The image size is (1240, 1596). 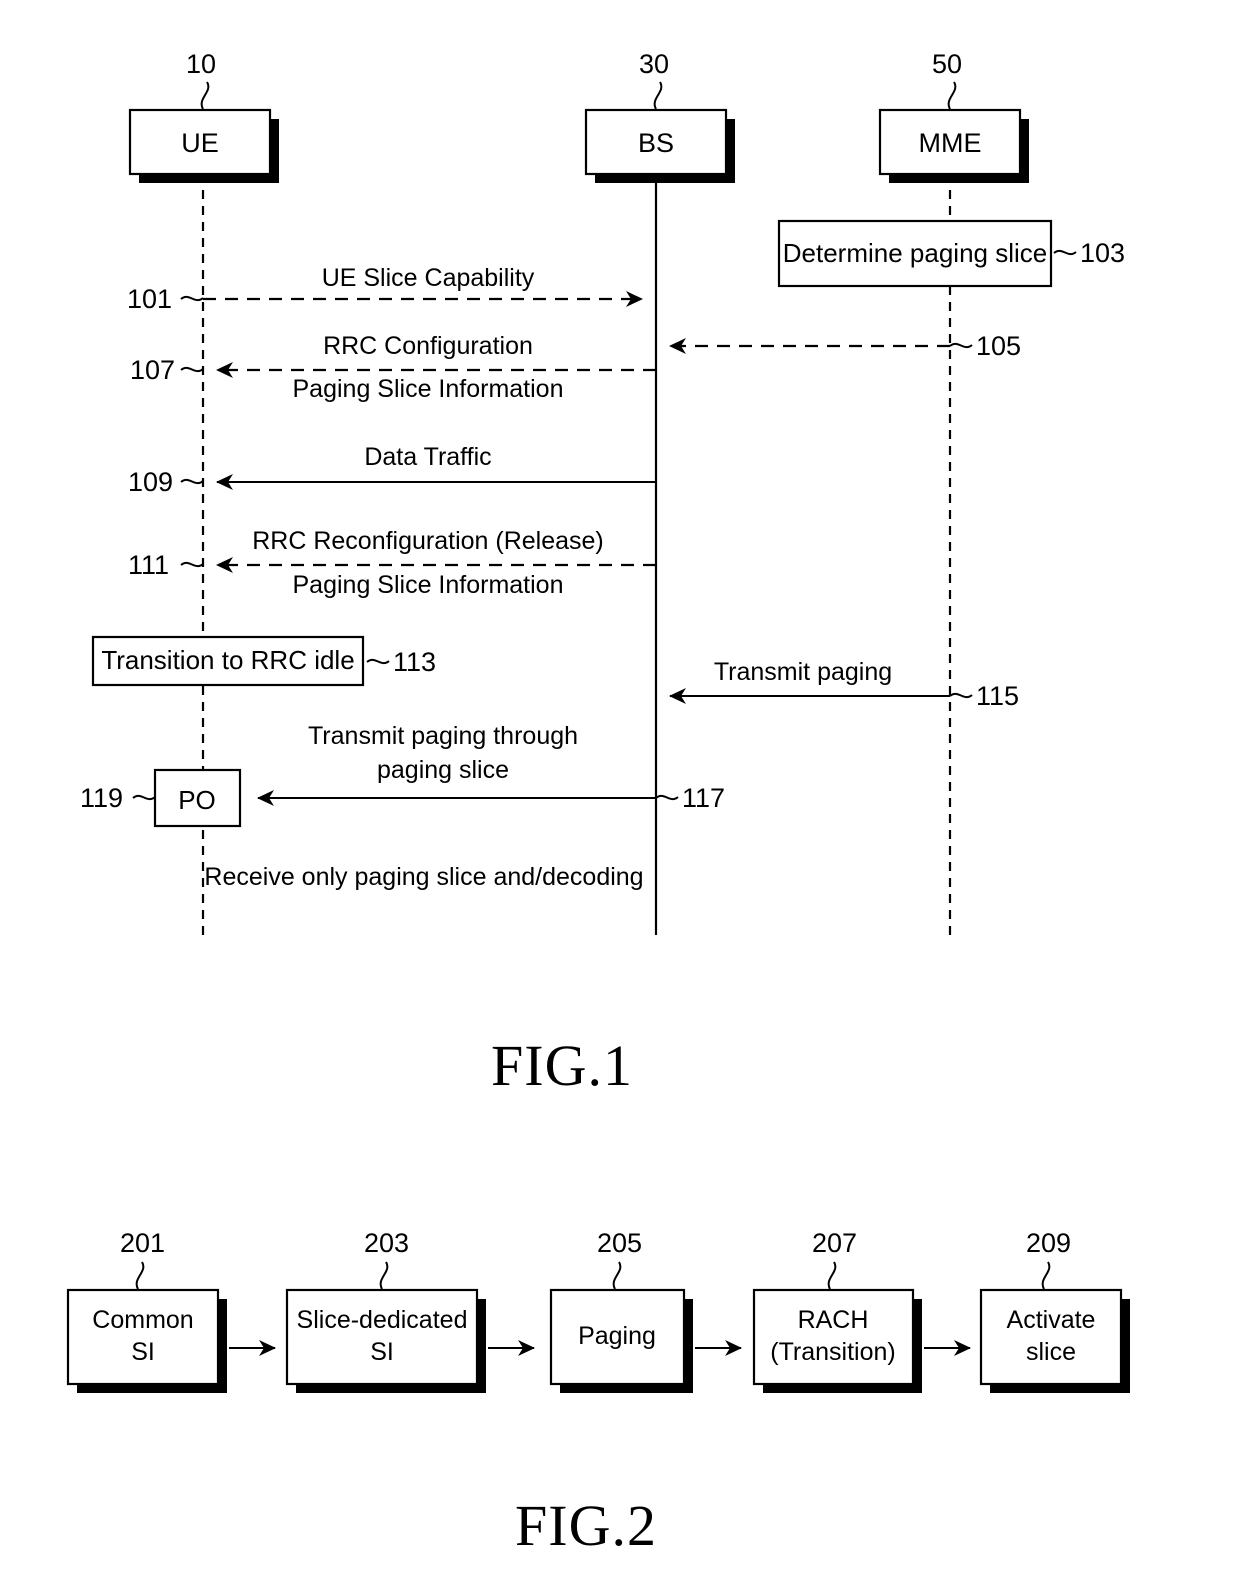 I want to click on ref-207-leader, so click(x=832, y=1275).